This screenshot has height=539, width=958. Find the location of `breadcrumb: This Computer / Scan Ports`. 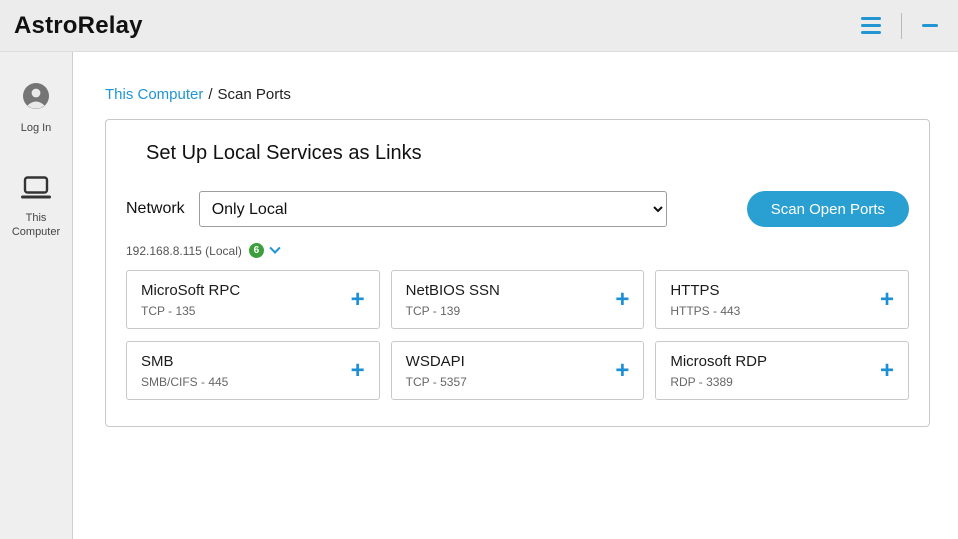

breadcrumb: This Computer / Scan Ports is located at coordinates (517, 94).